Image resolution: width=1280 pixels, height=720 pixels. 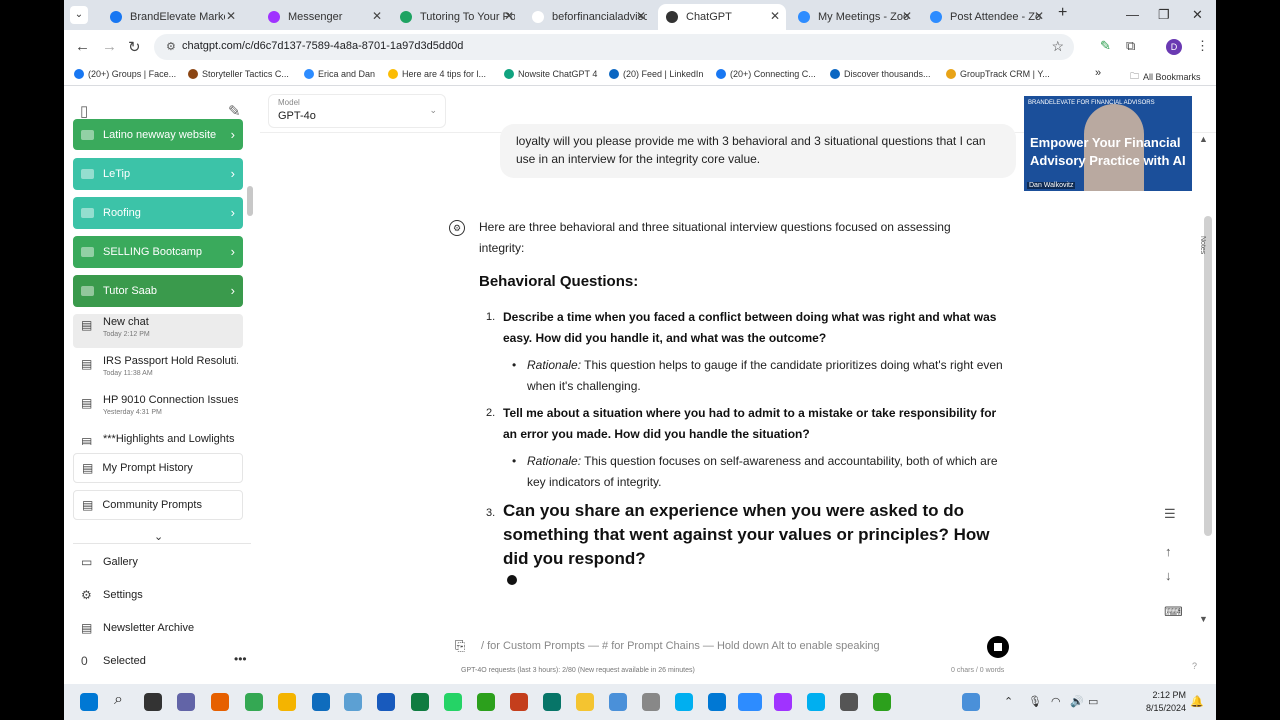 I want to click on whatsapp-icon, so click(x=453, y=702).